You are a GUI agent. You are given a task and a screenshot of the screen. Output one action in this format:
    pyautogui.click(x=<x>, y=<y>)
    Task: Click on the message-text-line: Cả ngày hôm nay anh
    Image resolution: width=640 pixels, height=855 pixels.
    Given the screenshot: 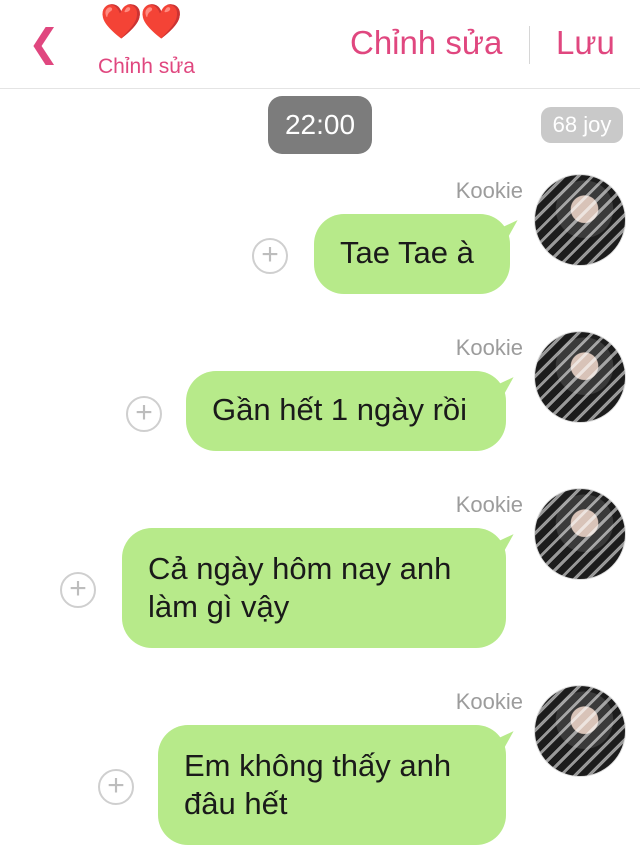 What is the action you would take?
    pyautogui.click(x=300, y=568)
    